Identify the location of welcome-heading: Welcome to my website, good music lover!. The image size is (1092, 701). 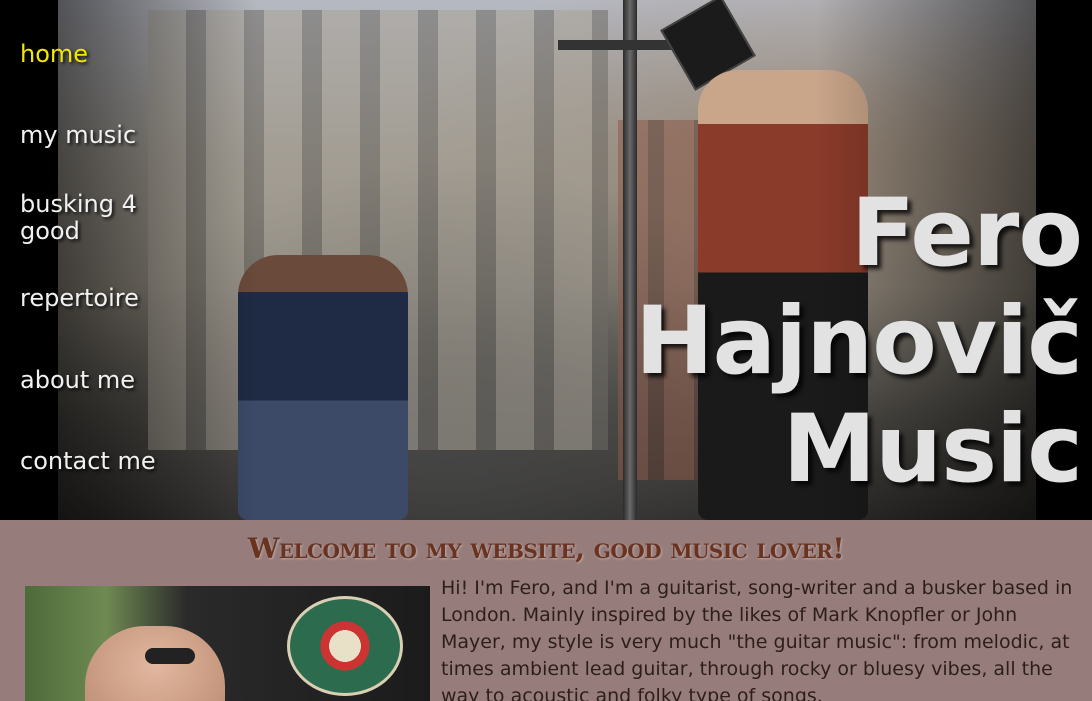
(546, 548).